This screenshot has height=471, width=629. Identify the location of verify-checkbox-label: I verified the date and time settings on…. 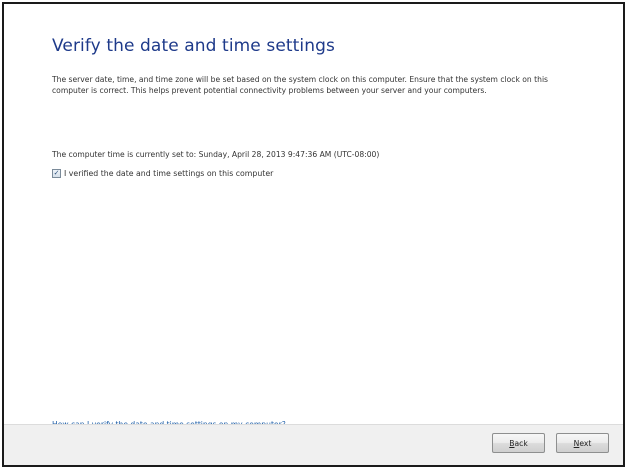
(168, 173).